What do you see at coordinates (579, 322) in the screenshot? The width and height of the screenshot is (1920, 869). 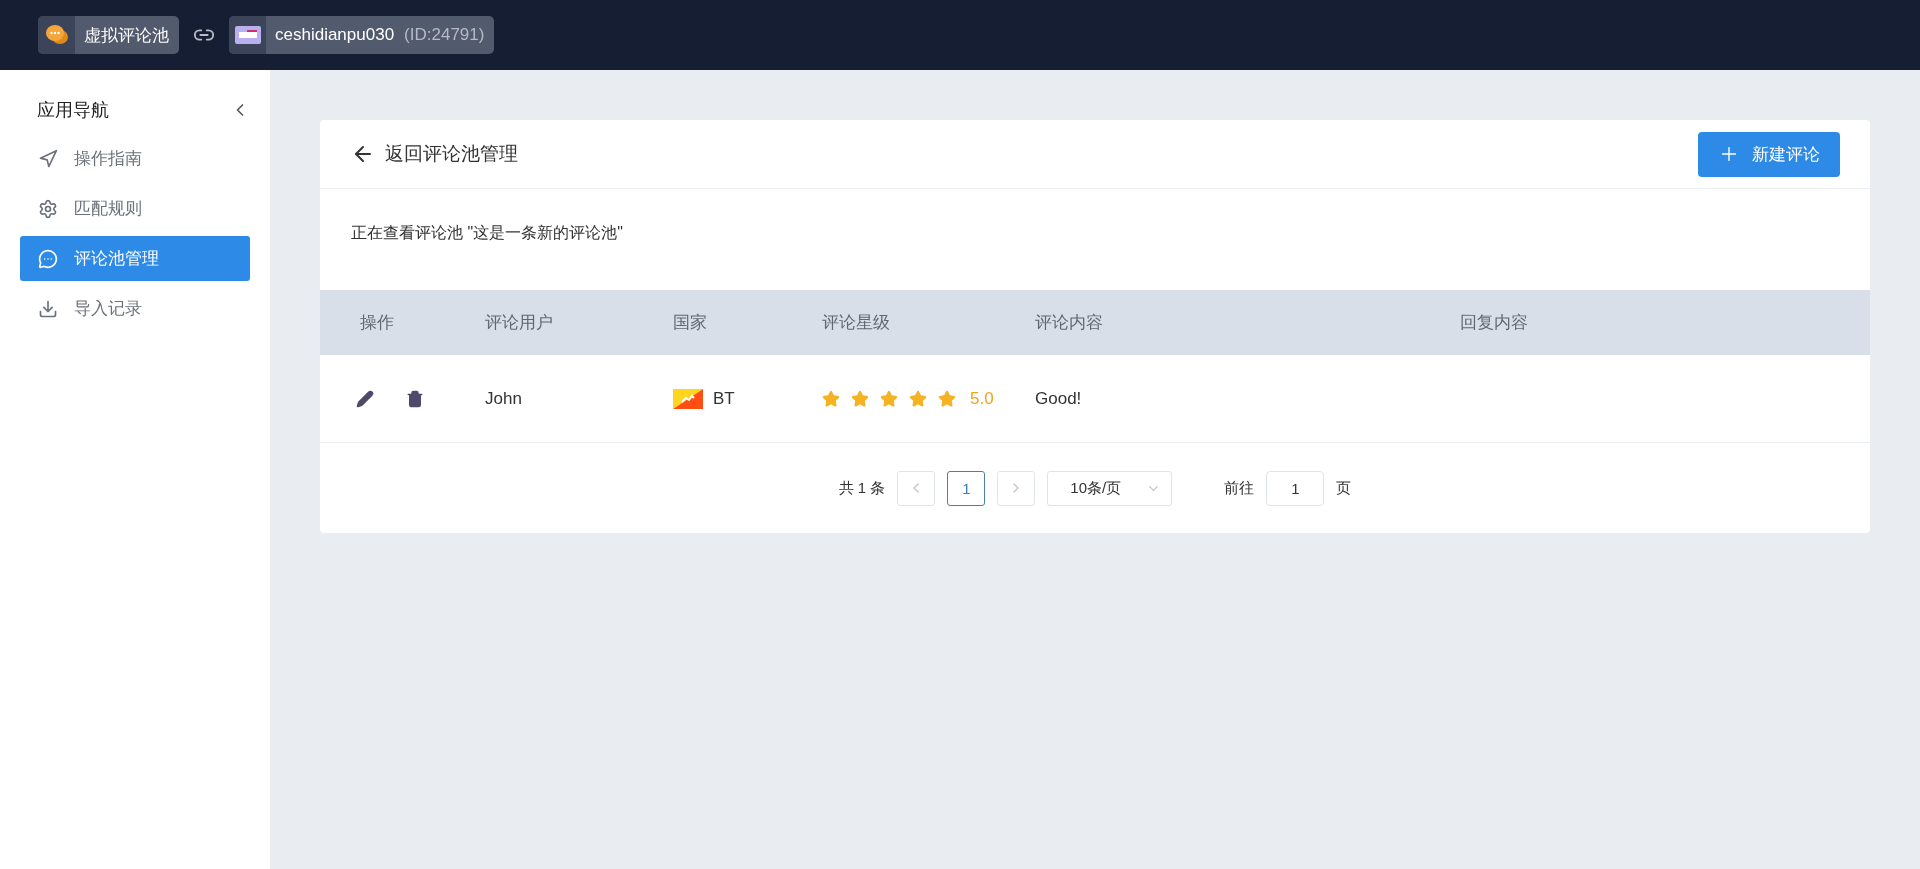 I see `column-header: 评论用户` at bounding box center [579, 322].